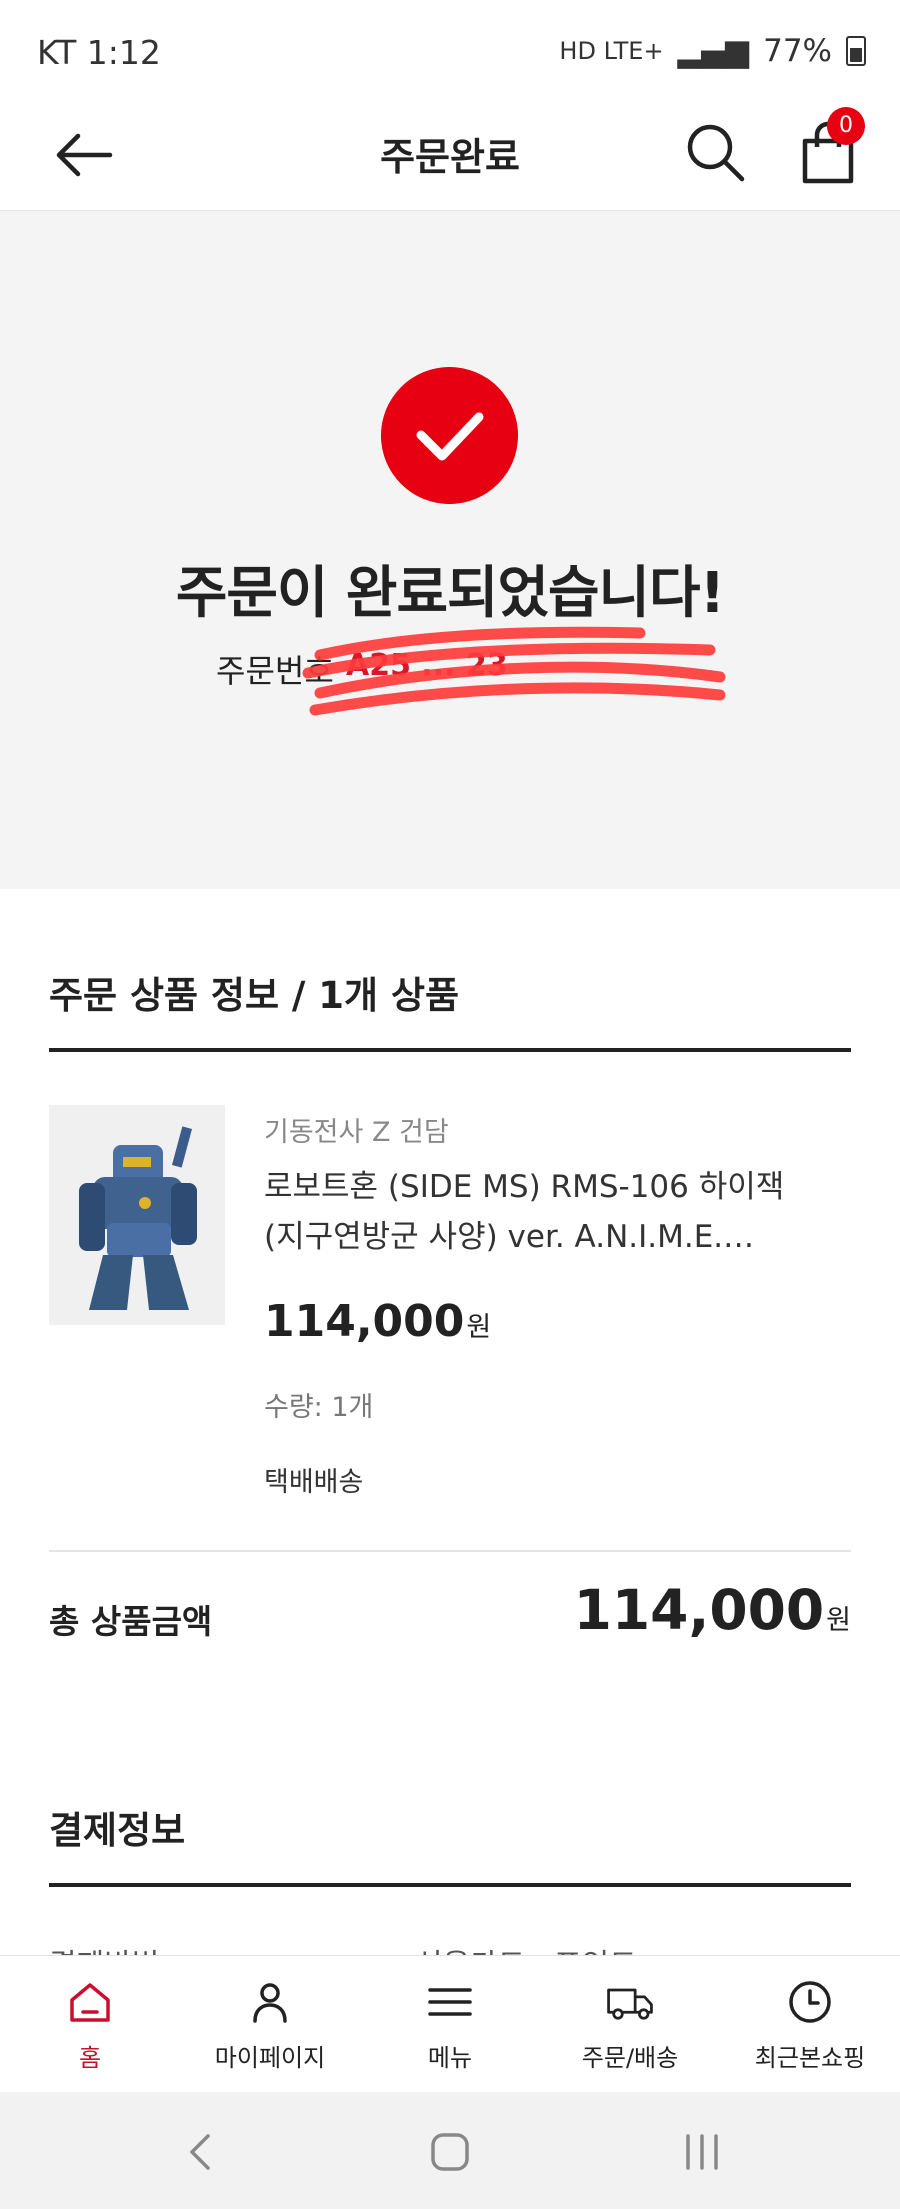 This screenshot has height=2209, width=900. What do you see at coordinates (630, 2004) in the screenshot?
I see `truck-icon` at bounding box center [630, 2004].